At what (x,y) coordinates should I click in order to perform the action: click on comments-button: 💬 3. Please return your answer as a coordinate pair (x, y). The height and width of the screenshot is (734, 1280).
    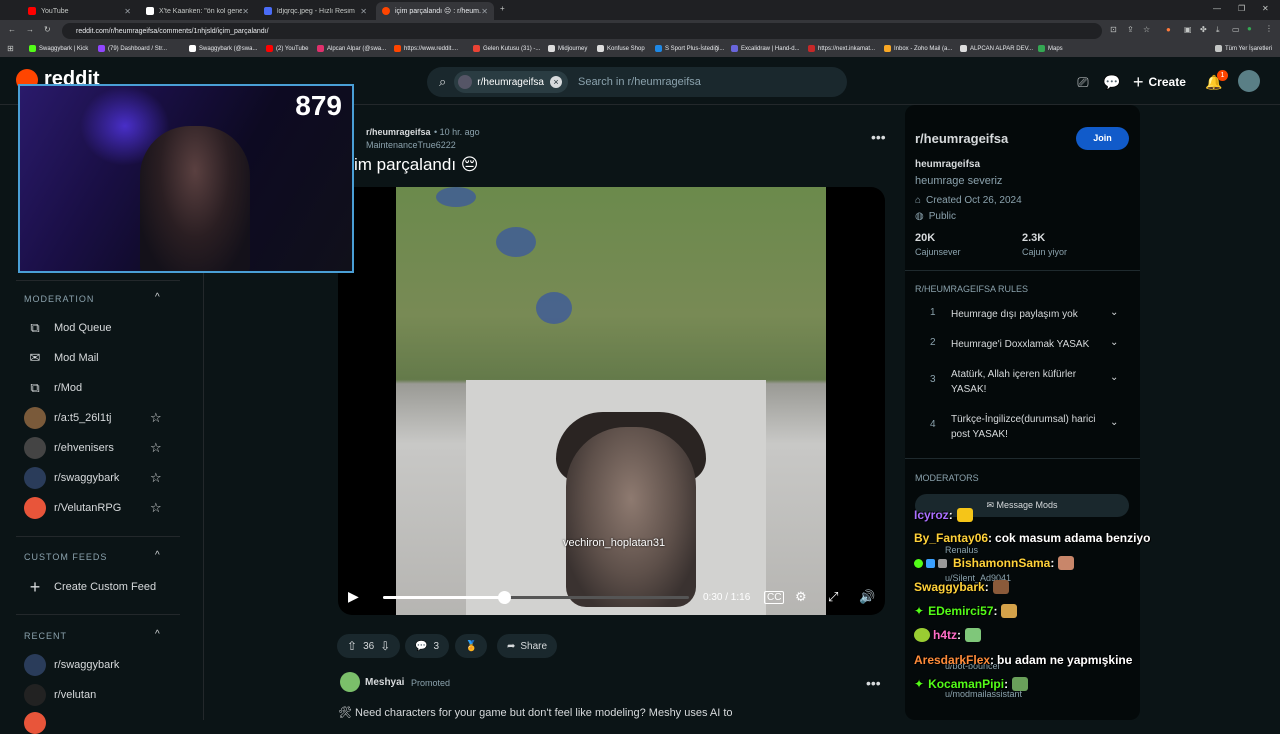
    Looking at the image, I should click on (427, 646).